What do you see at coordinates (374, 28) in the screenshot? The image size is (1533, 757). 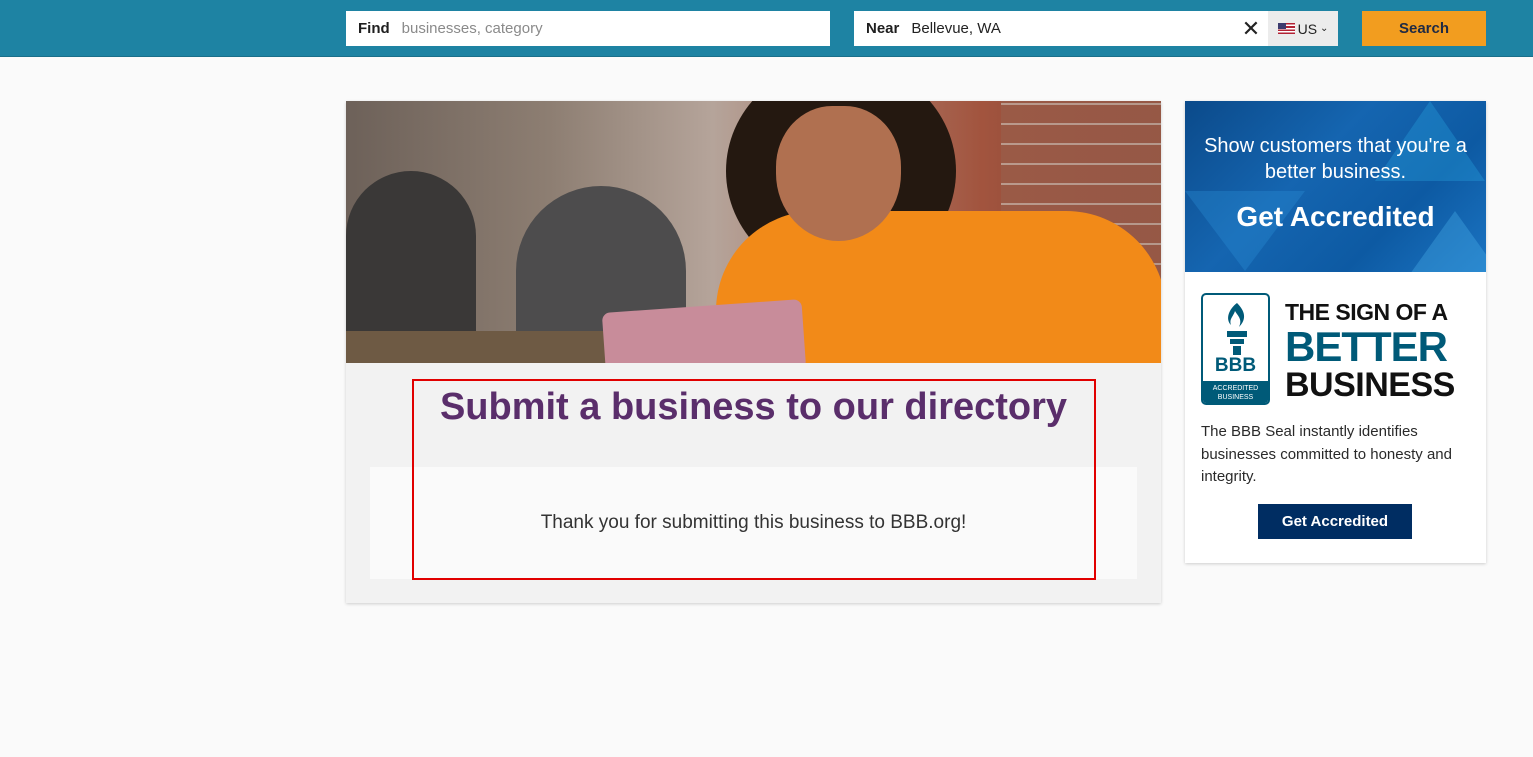 I see `find-label: Find` at bounding box center [374, 28].